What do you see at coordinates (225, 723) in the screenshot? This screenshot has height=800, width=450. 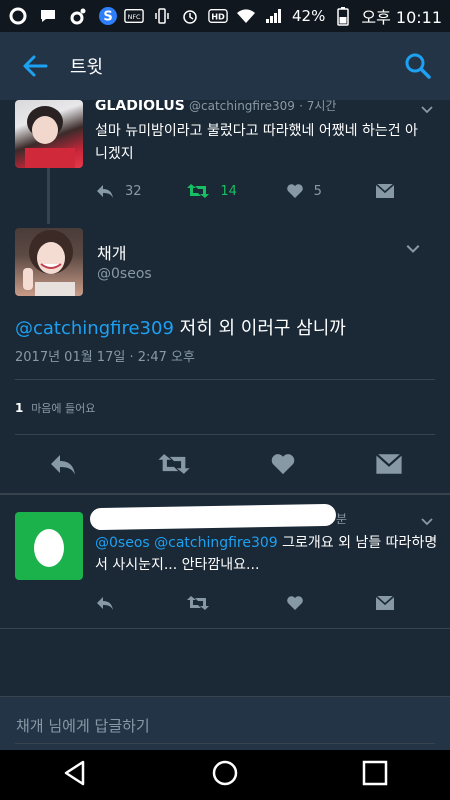 I see `reply-composer: 채개 님에게 답글하기` at bounding box center [225, 723].